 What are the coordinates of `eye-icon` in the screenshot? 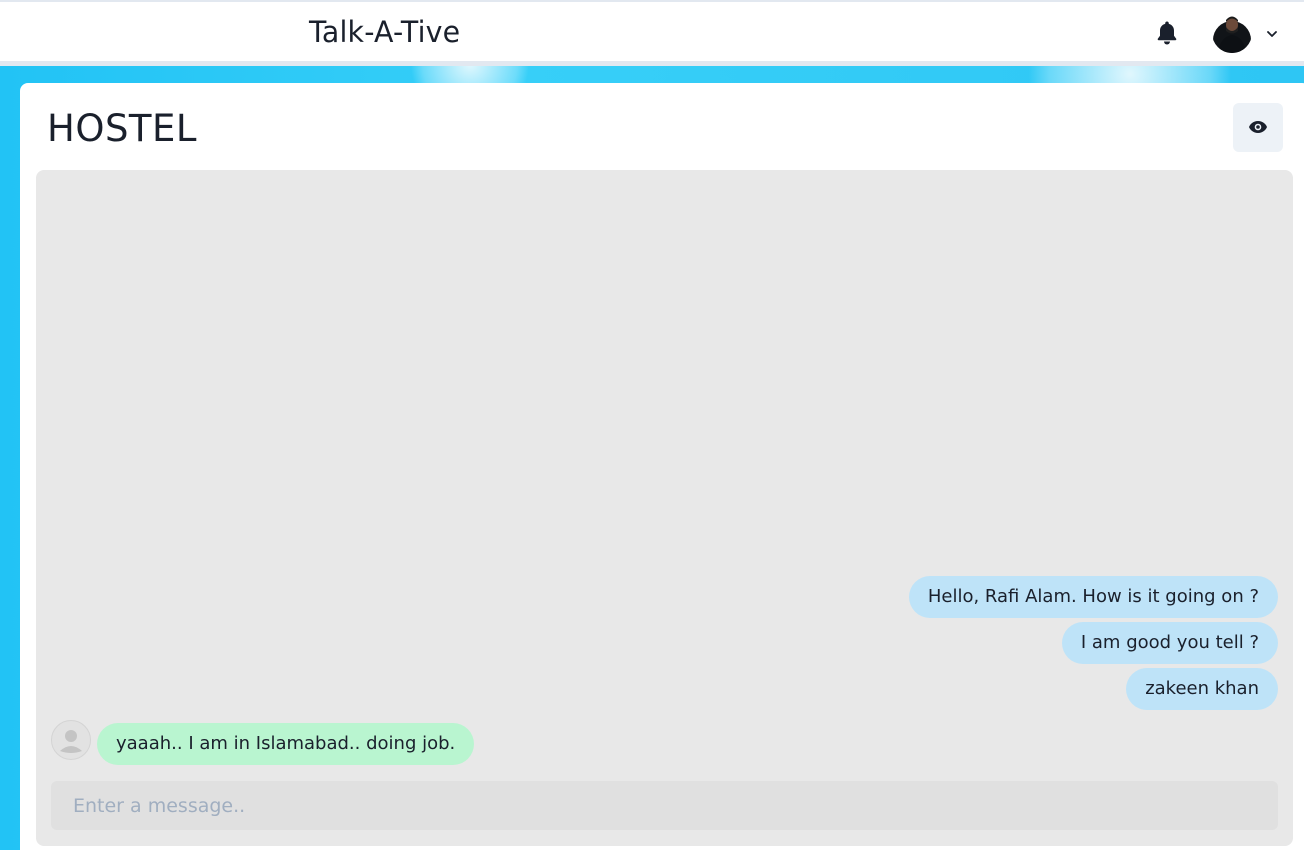 It's located at (1258, 127).